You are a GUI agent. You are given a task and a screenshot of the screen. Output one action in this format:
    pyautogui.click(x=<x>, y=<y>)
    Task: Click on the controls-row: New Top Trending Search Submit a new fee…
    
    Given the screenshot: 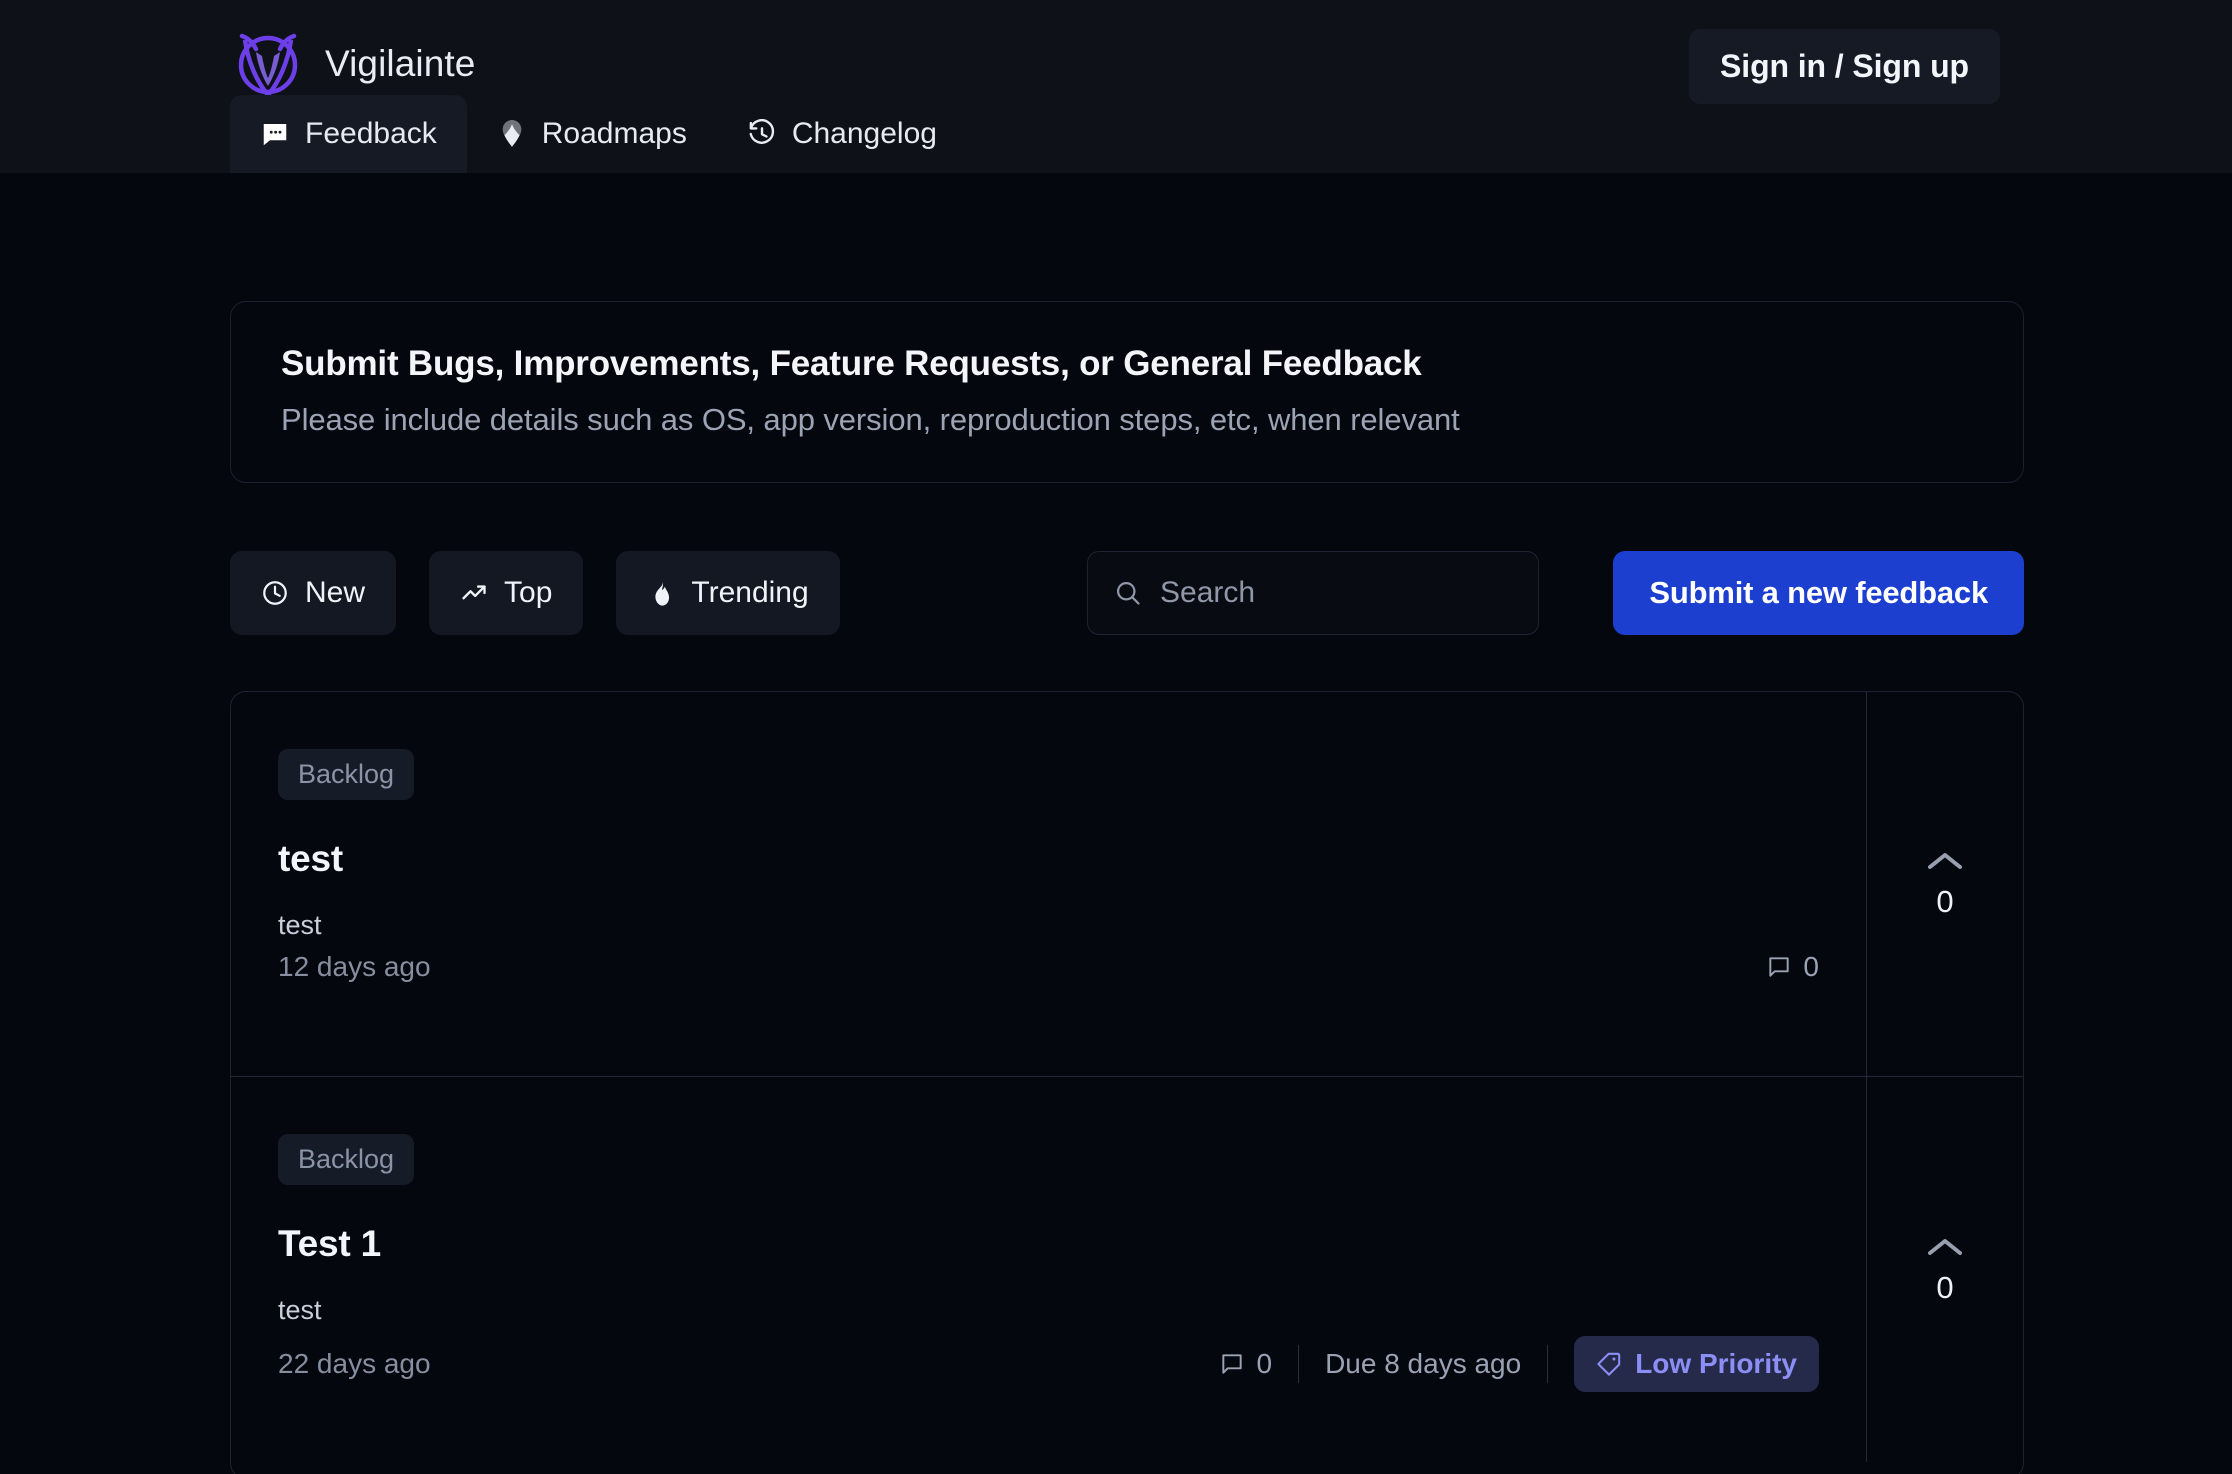 What is the action you would take?
    pyautogui.click(x=1127, y=593)
    